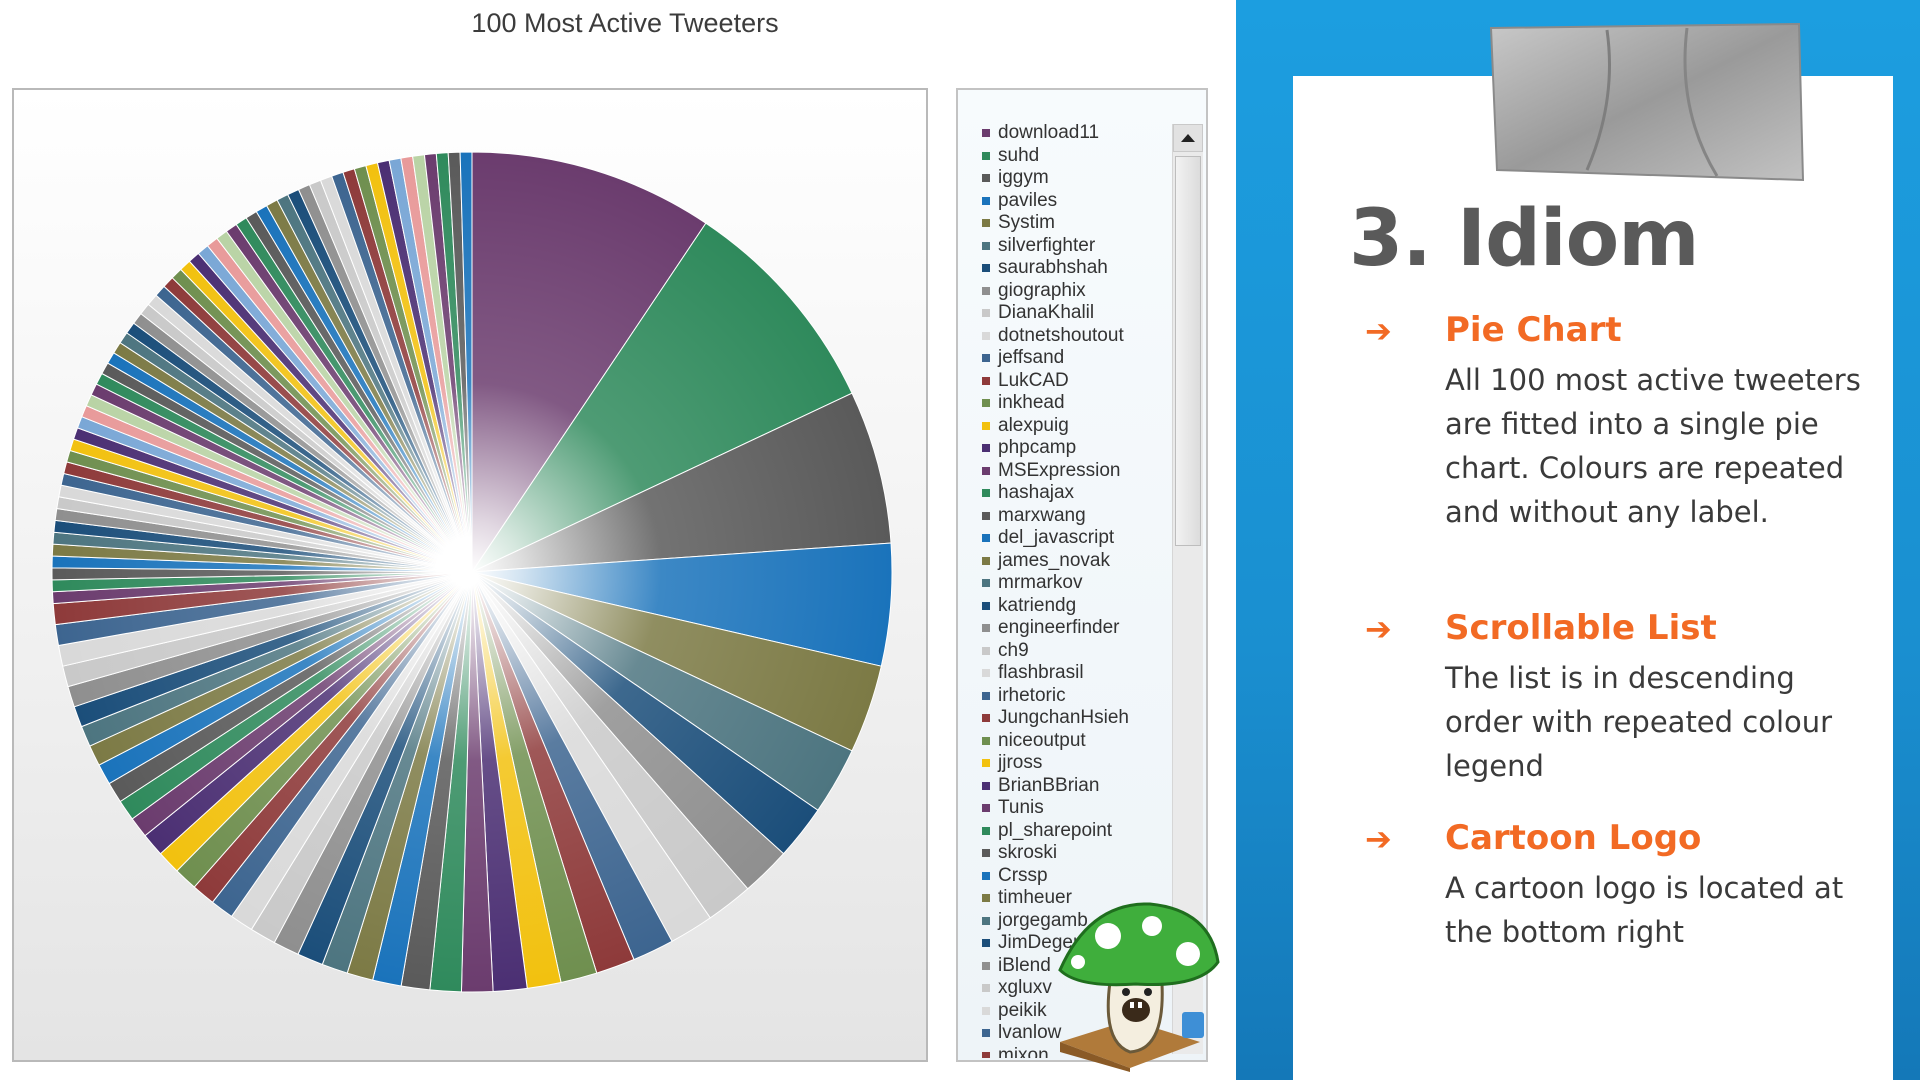 This screenshot has width=1920, height=1080. Describe the element at coordinates (1077, 178) in the screenshot. I see `legend-item: iggym` at that location.